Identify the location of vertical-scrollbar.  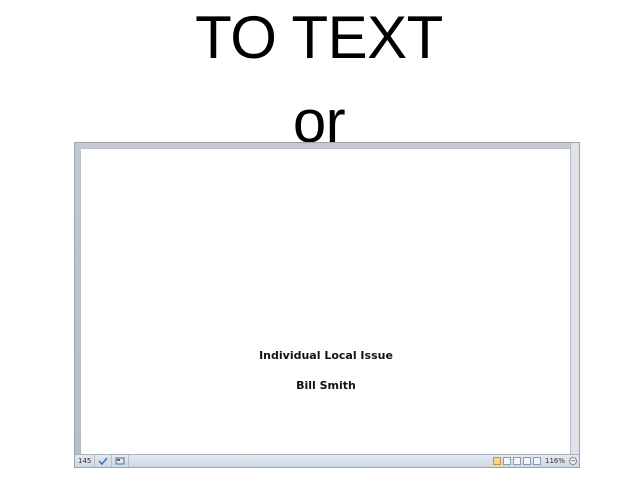
(574, 299).